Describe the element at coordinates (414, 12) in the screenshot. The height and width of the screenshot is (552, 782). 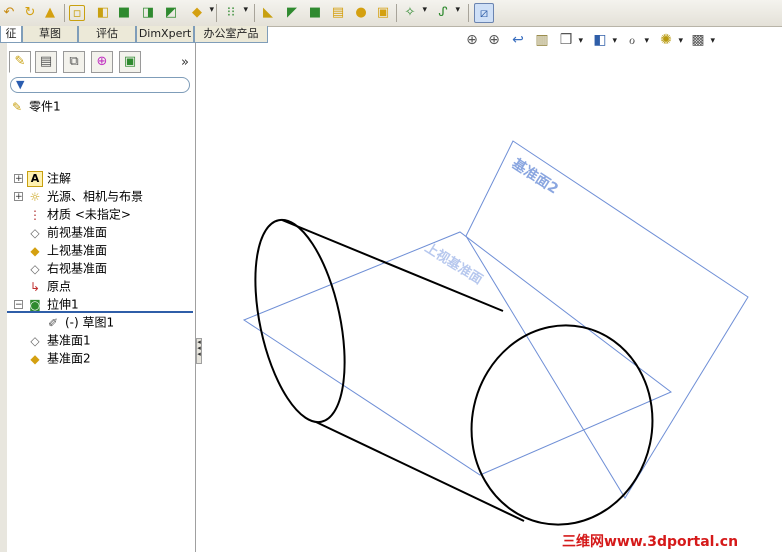
I see `reference-geometry-icon: ✧` at that location.